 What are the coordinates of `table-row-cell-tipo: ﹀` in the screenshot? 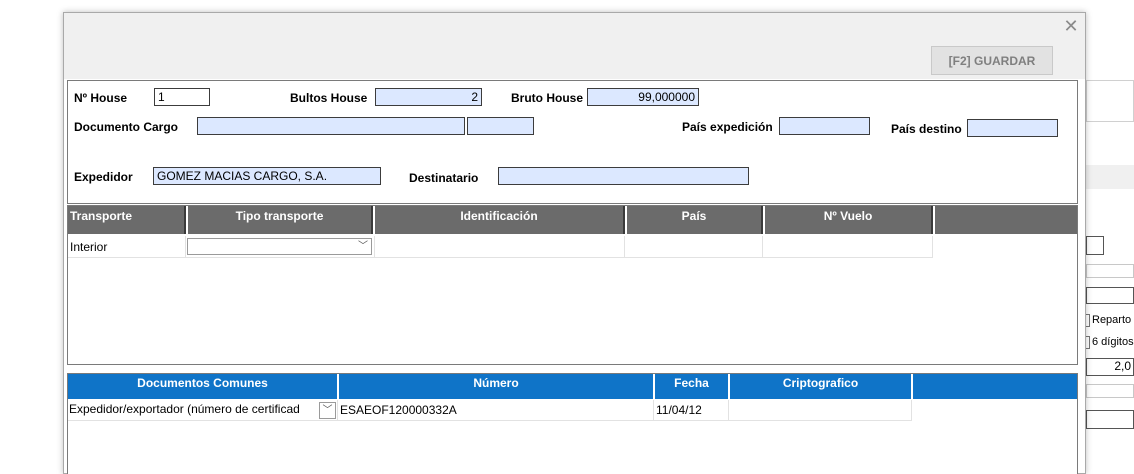 It's located at (280, 247).